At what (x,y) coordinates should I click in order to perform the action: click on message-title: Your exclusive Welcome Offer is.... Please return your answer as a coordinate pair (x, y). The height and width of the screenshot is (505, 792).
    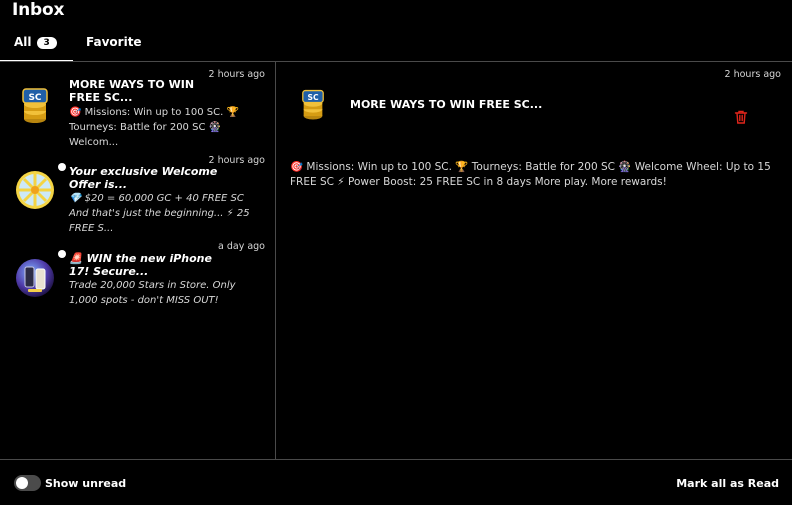
    Looking at the image, I should click on (143, 178).